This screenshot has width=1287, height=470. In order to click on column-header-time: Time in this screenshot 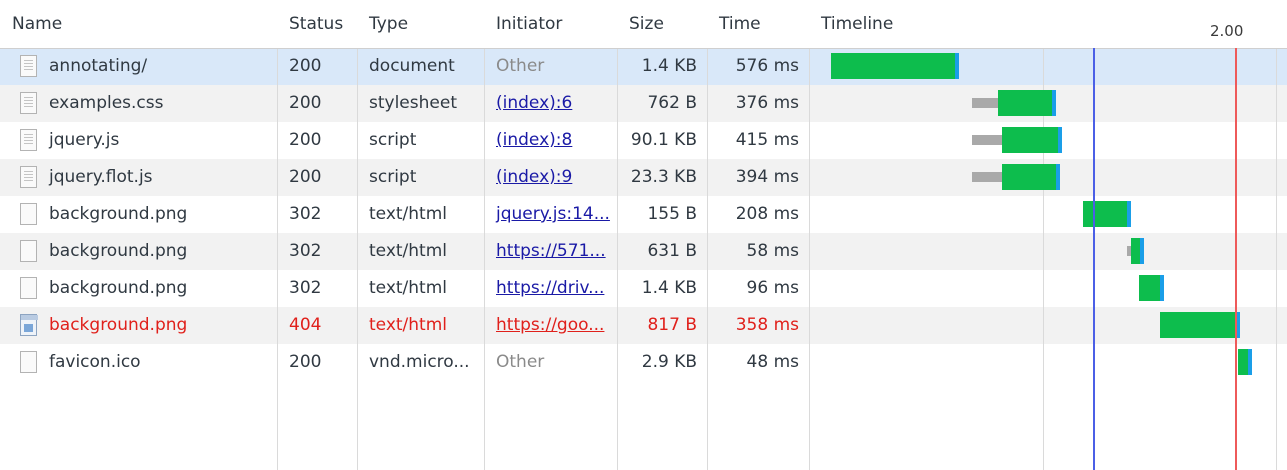, I will do `click(758, 24)`.